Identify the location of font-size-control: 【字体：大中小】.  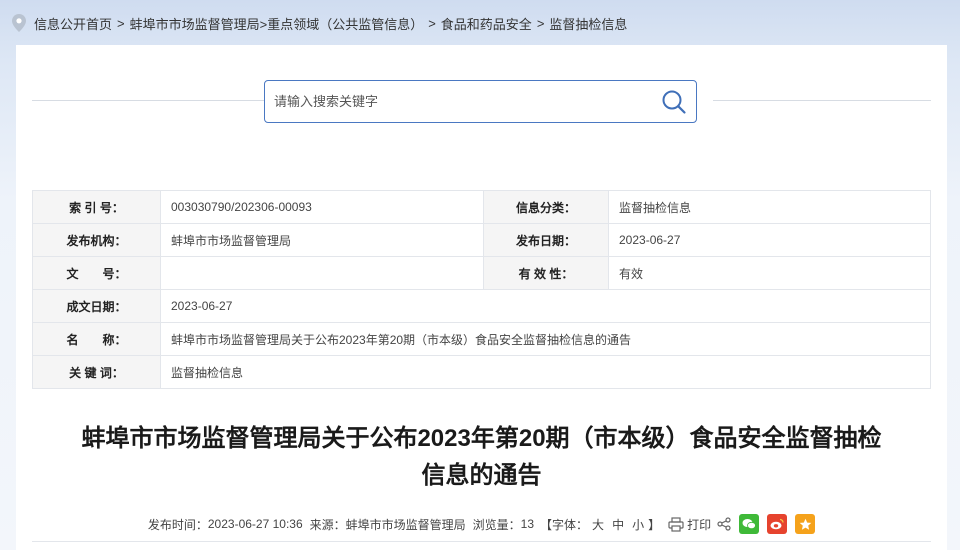
(600, 524).